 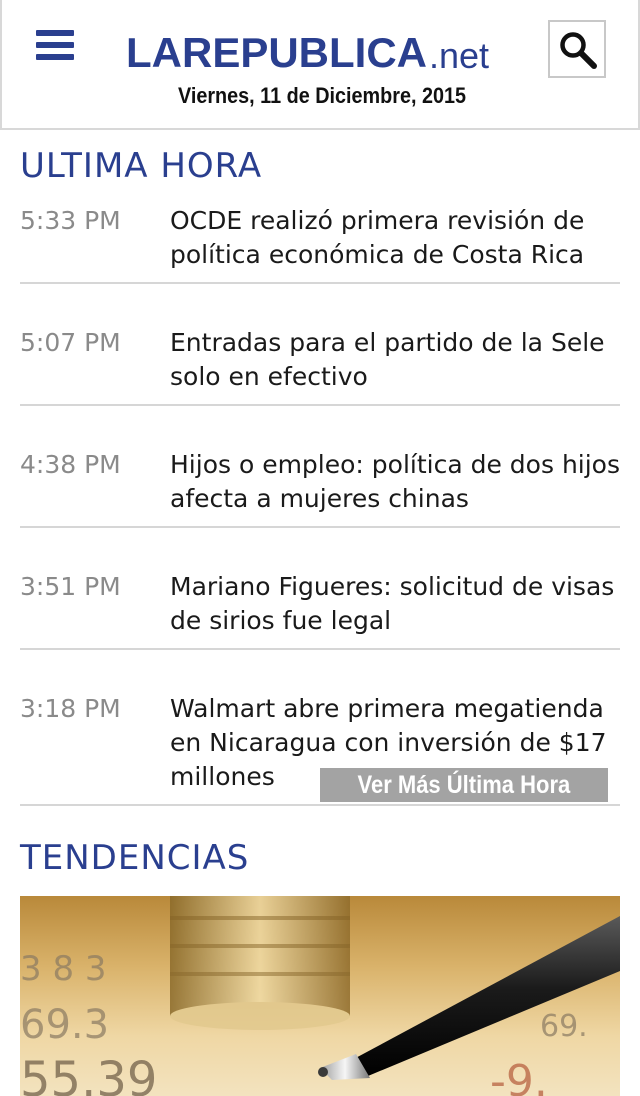 What do you see at coordinates (63, 969) in the screenshot?
I see `svg-text: 3 8 3` at bounding box center [63, 969].